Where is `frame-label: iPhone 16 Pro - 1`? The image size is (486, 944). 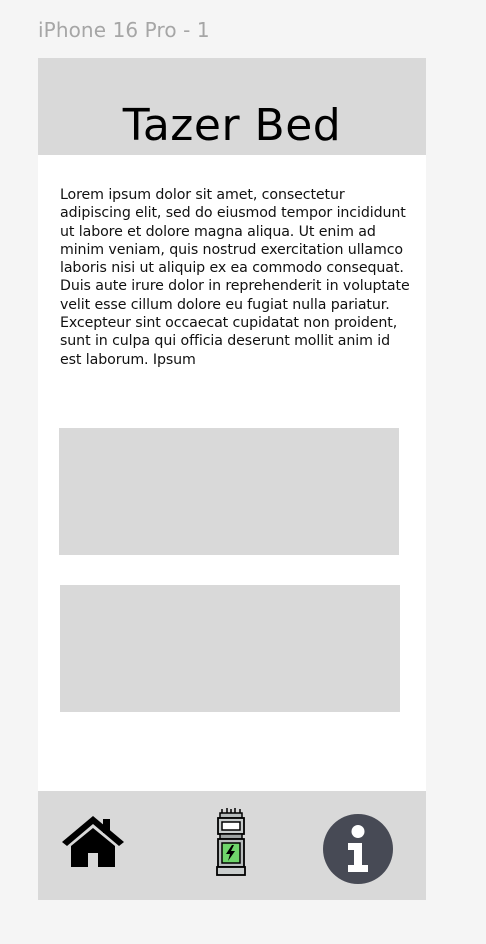
frame-label: iPhone 16 Pro - 1 is located at coordinates (124, 30).